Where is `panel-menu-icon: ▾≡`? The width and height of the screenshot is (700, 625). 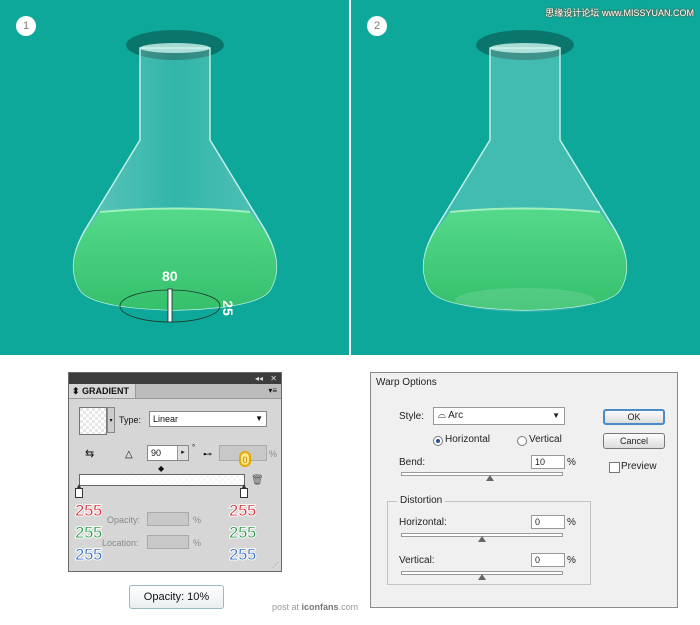
panel-menu-icon: ▾≡ is located at coordinates (272, 390).